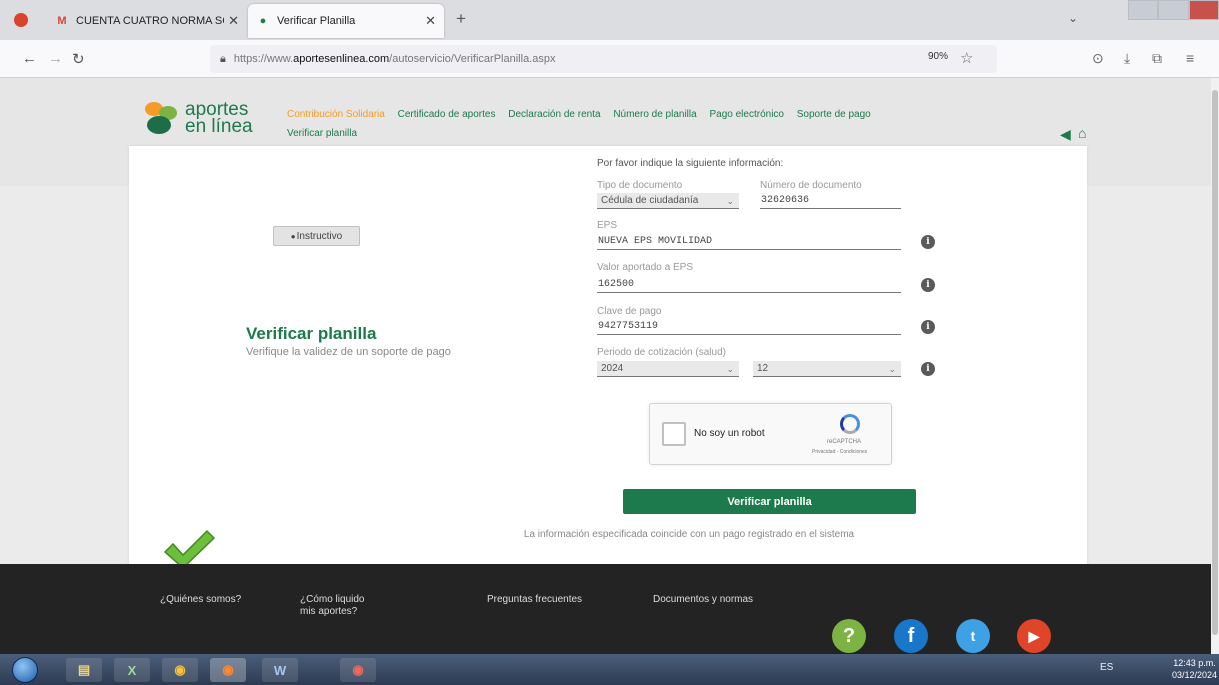  I want to click on start-button, so click(25, 670).